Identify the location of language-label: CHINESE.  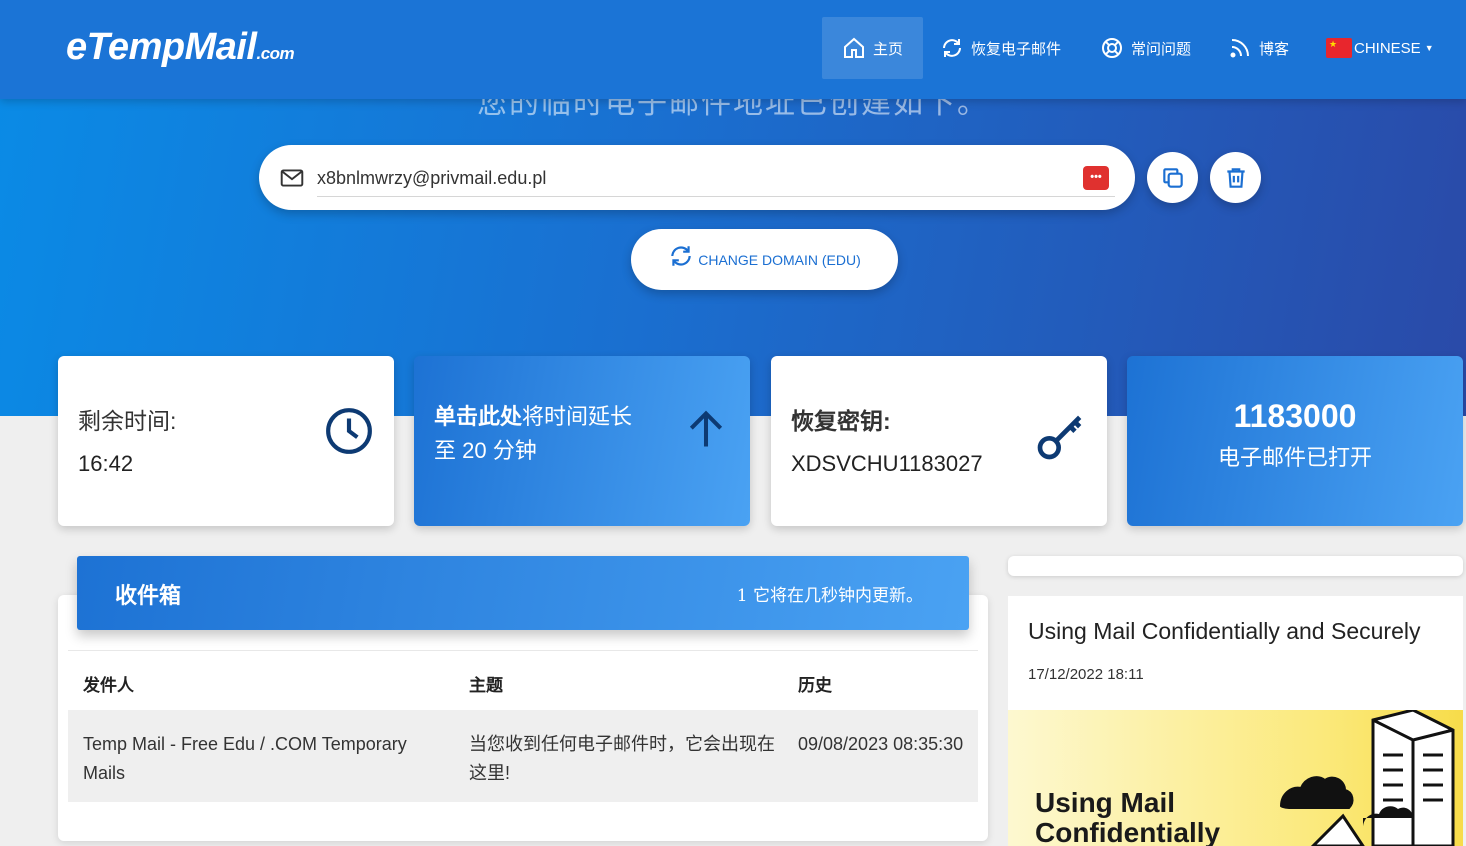
(1387, 48).